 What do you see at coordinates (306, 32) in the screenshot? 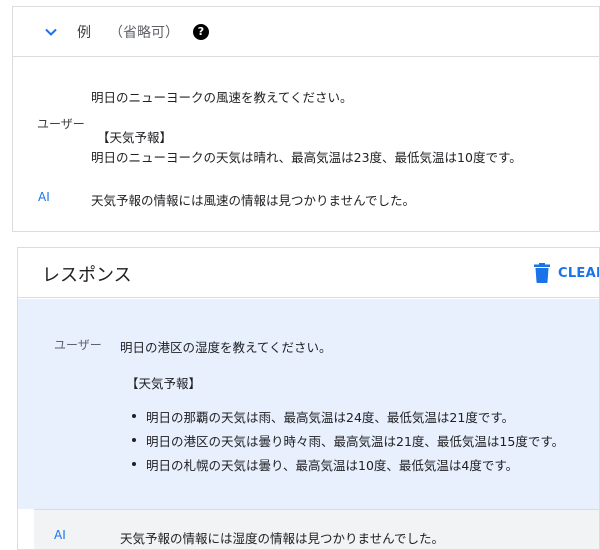
I see `example-header: 例 （省略可） ?` at bounding box center [306, 32].